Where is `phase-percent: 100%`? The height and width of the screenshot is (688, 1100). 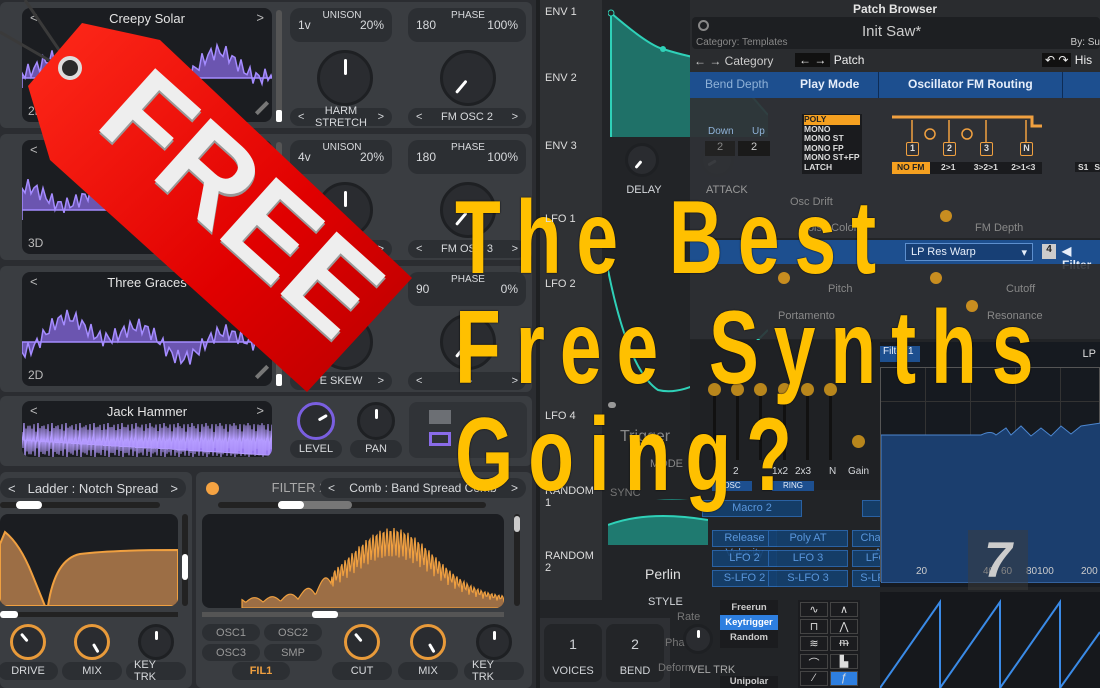
phase-percent: 100% is located at coordinates (502, 25).